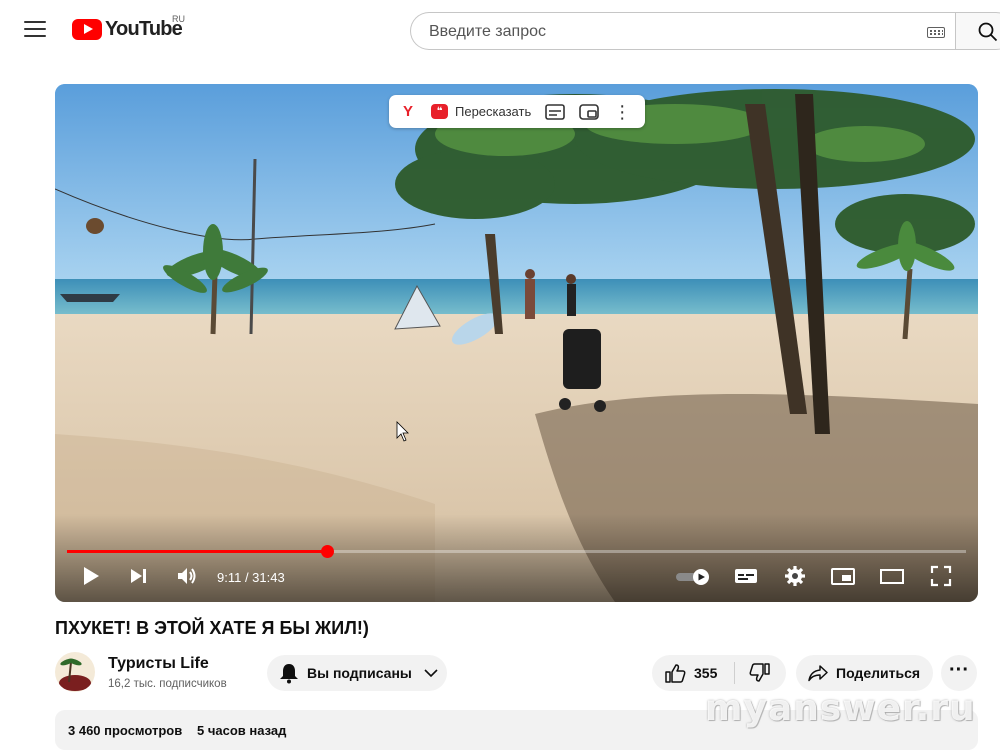  Describe the element at coordinates (840, 708) in the screenshot. I see `watermark: myanswer.ru` at that location.